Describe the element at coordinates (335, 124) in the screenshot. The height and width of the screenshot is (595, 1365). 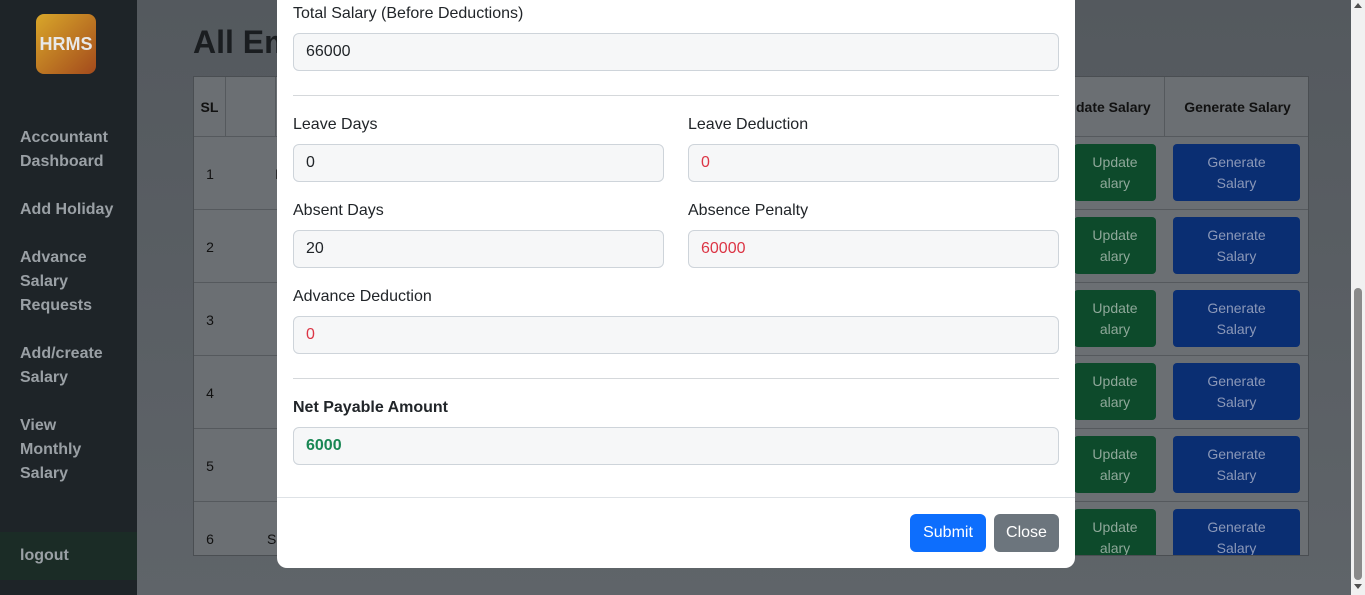
I see `leave-days-label: Leave Days` at that location.